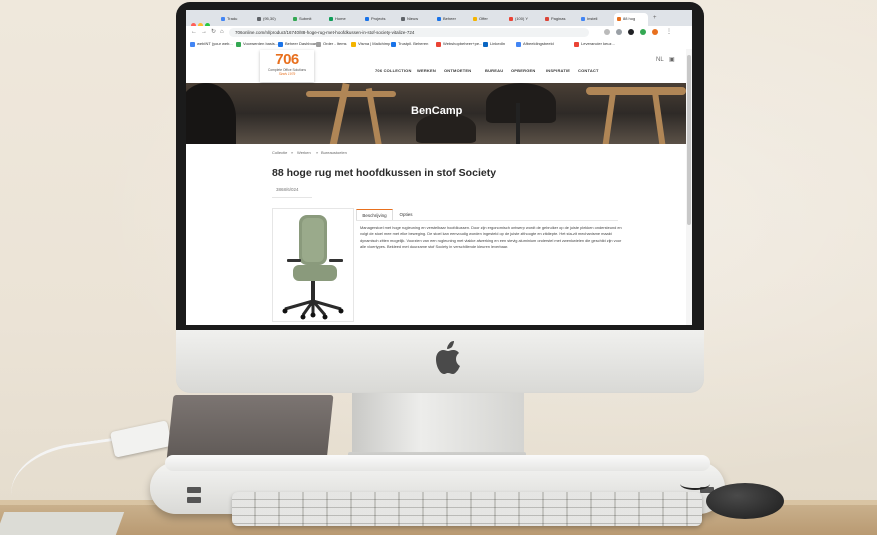 The width and height of the screenshot is (877, 535). Describe the element at coordinates (340, 18) in the screenshot. I see `tab-label: Home` at that location.